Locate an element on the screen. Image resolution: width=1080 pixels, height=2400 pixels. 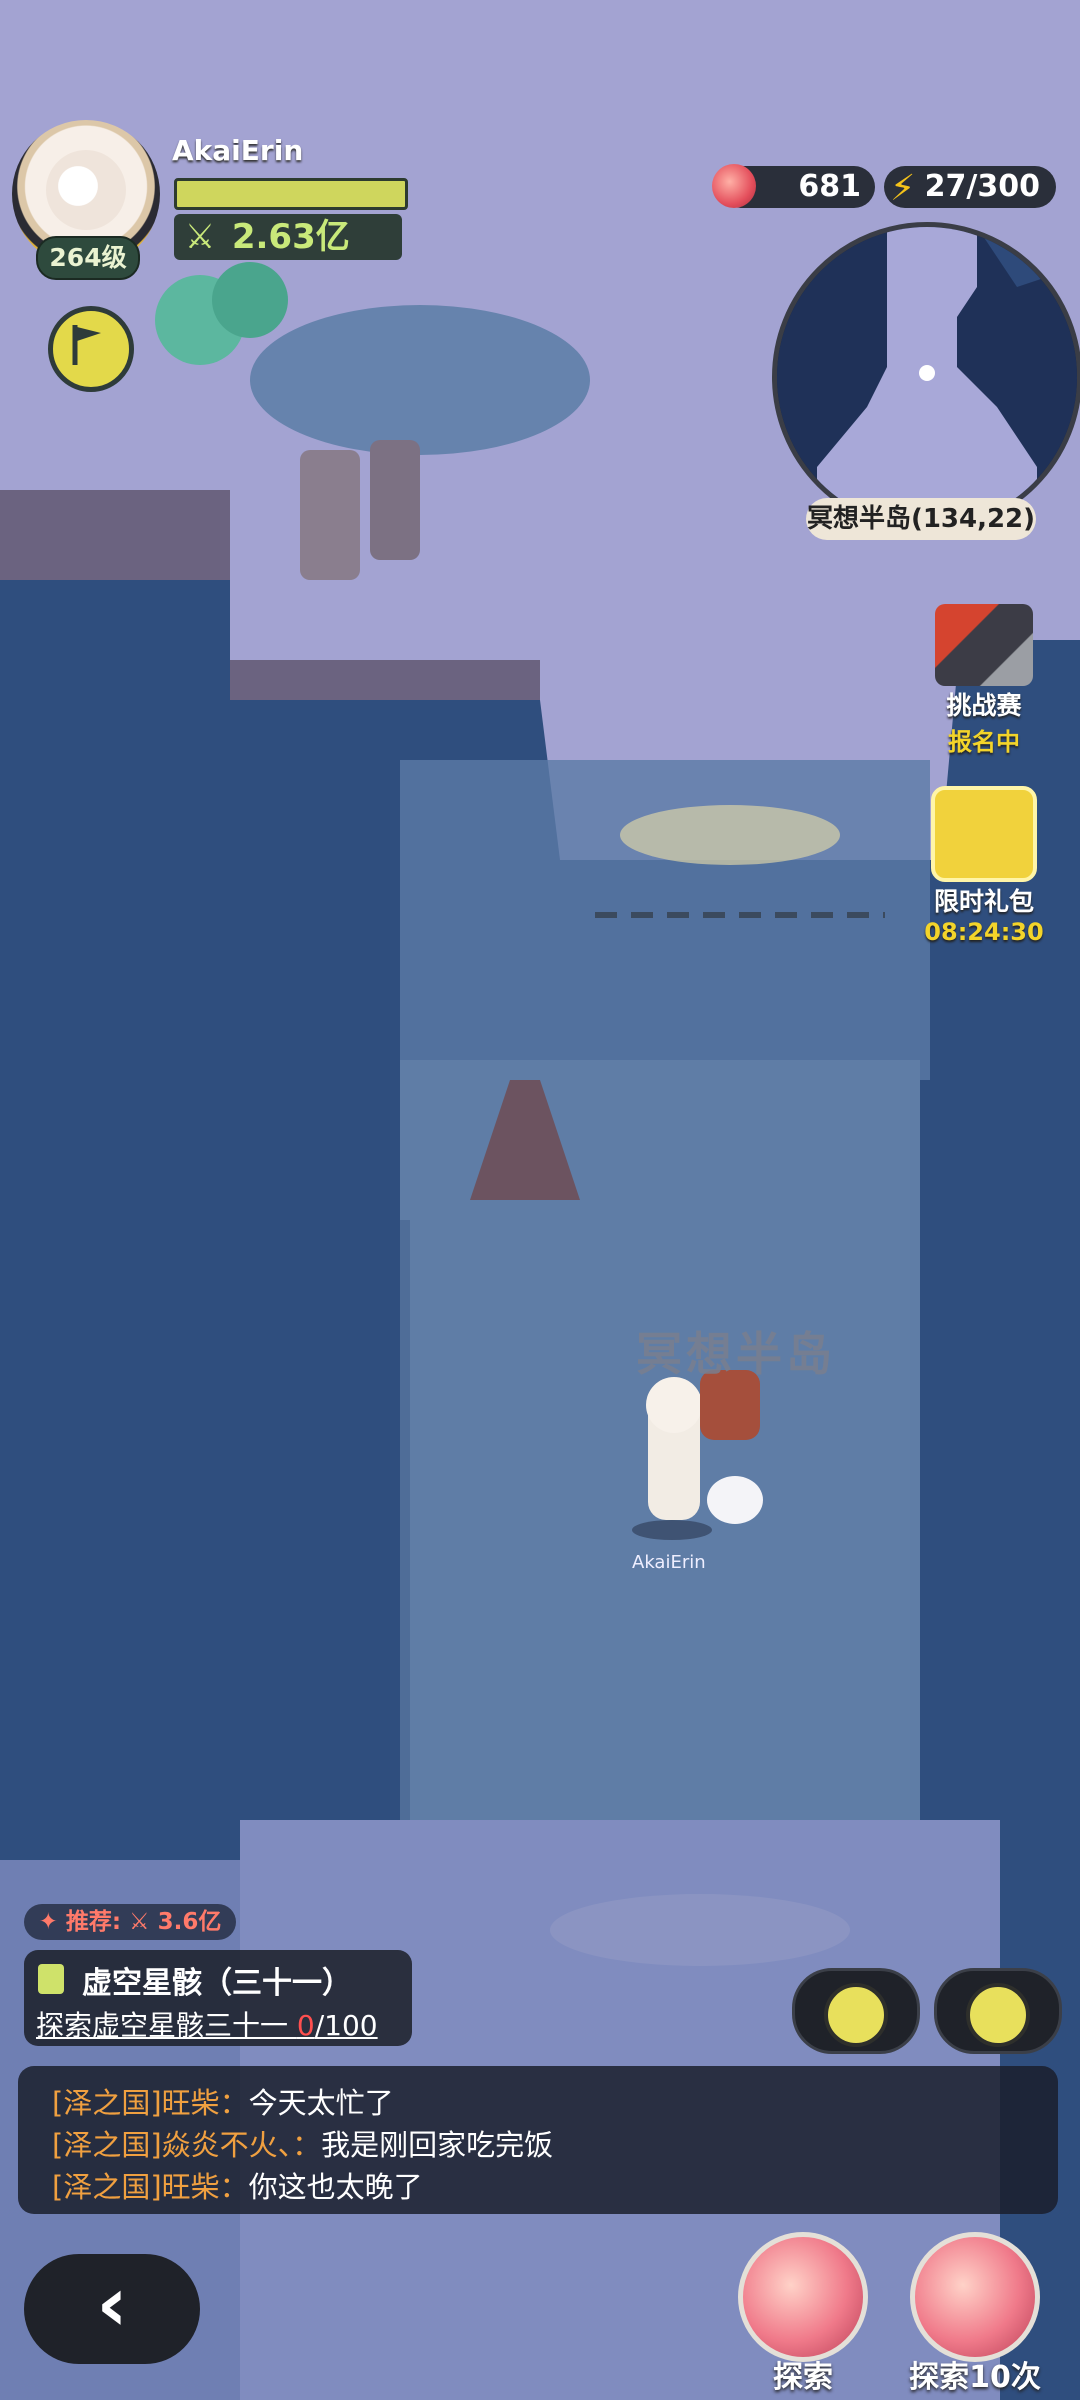
player-name: AkaiErin is located at coordinates (238, 150).